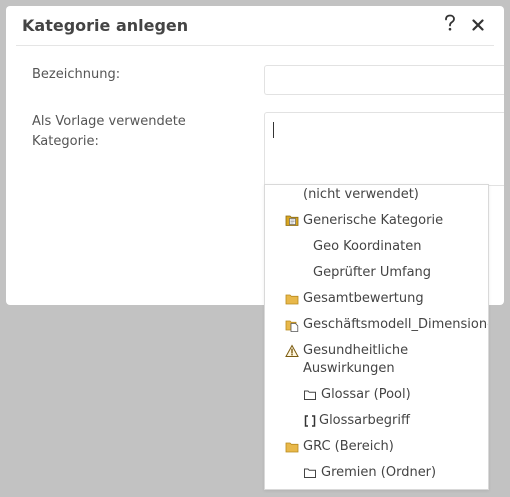 The image size is (510, 497). I want to click on dropdown-item-geo-coordinates: Geo Koordinaten, so click(376, 247).